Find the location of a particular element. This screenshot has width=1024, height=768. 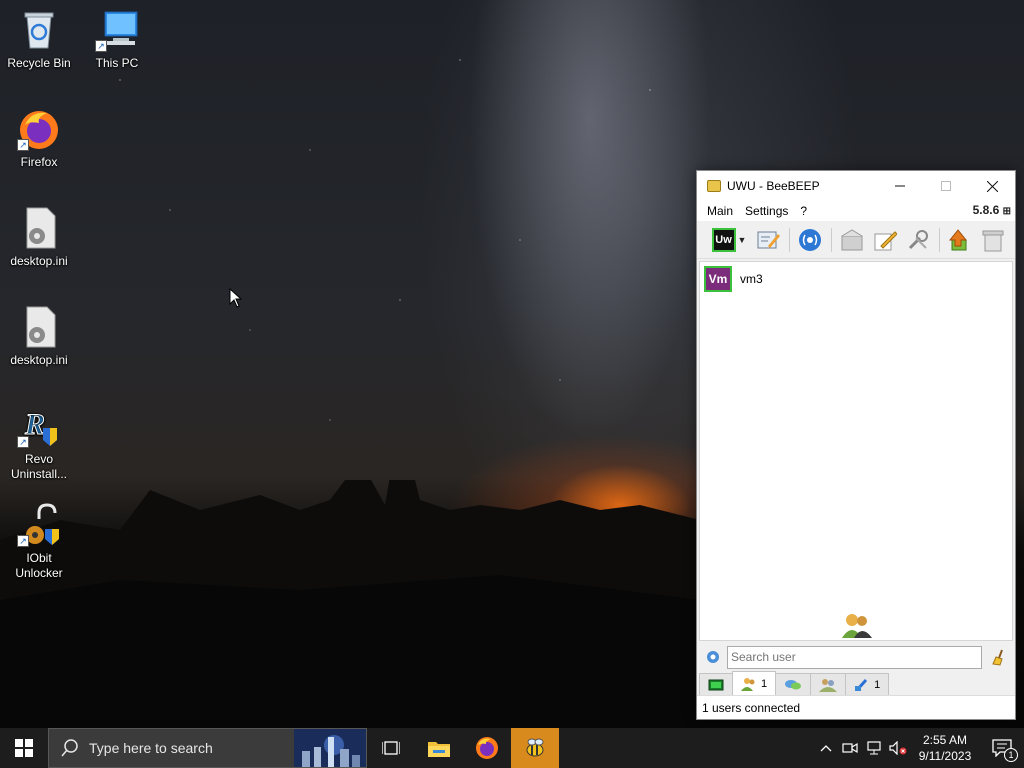

file-share-icon is located at coordinates (861, 684).